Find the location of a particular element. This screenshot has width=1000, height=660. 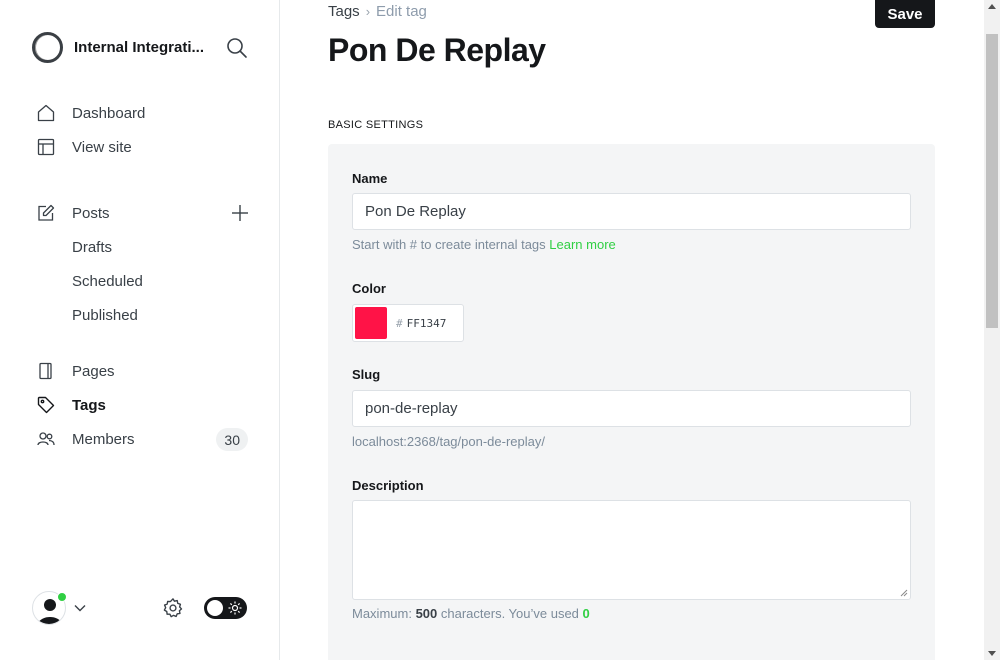

slug-label: Slug is located at coordinates (366, 374).